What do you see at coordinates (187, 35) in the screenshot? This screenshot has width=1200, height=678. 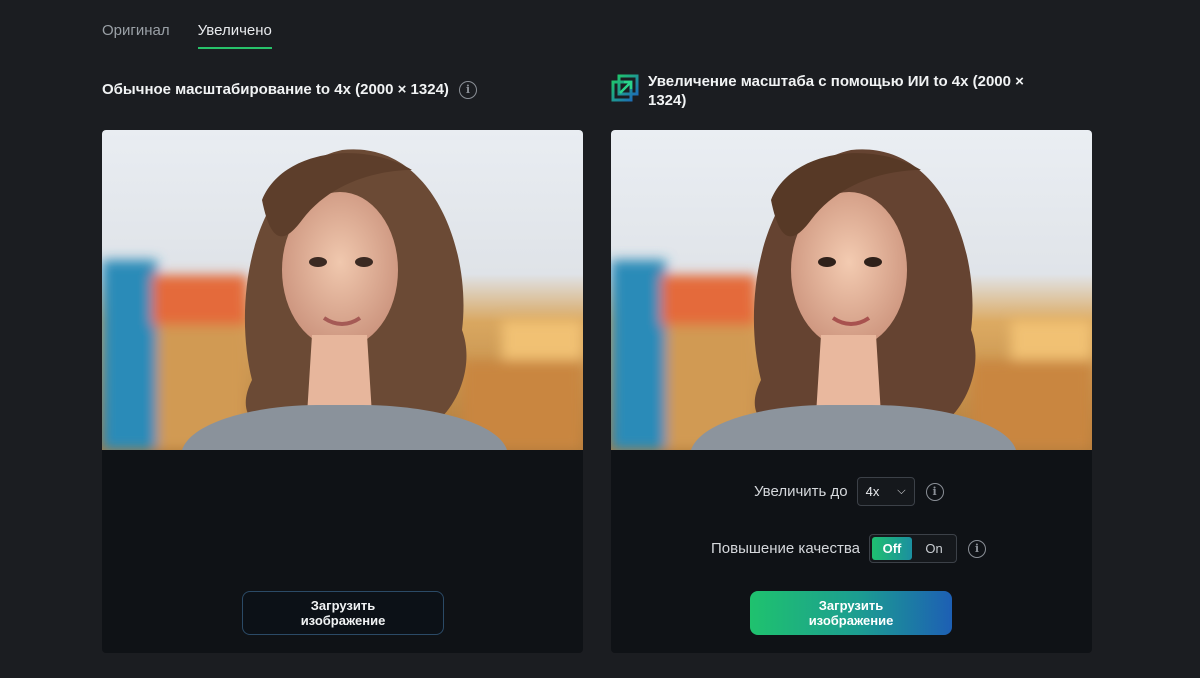 I see `tab-bar: Оригинал Увеличено` at bounding box center [187, 35].